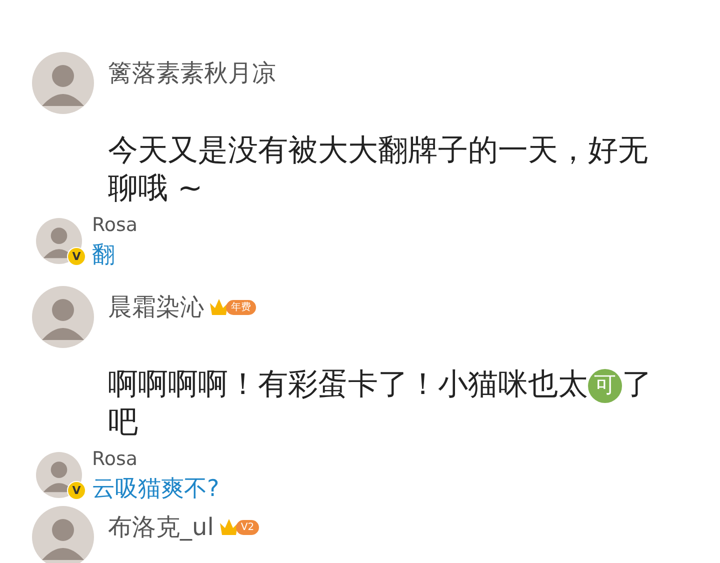 This screenshot has width=720, height=563. I want to click on reply-text: 翻, so click(104, 255).